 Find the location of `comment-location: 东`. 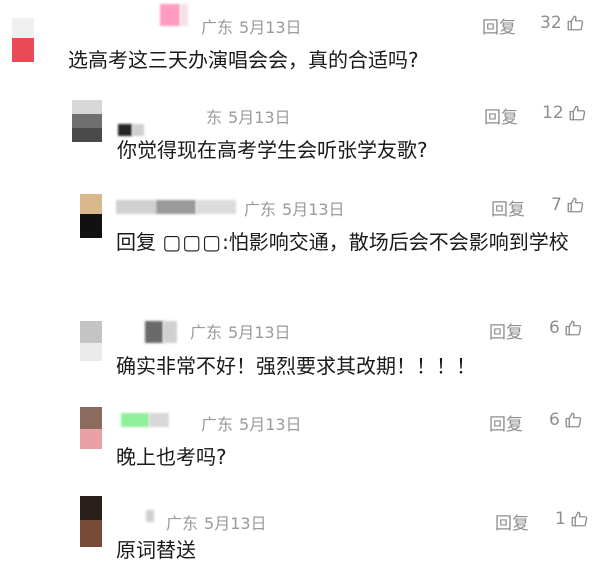

comment-location: 东 is located at coordinates (214, 117).